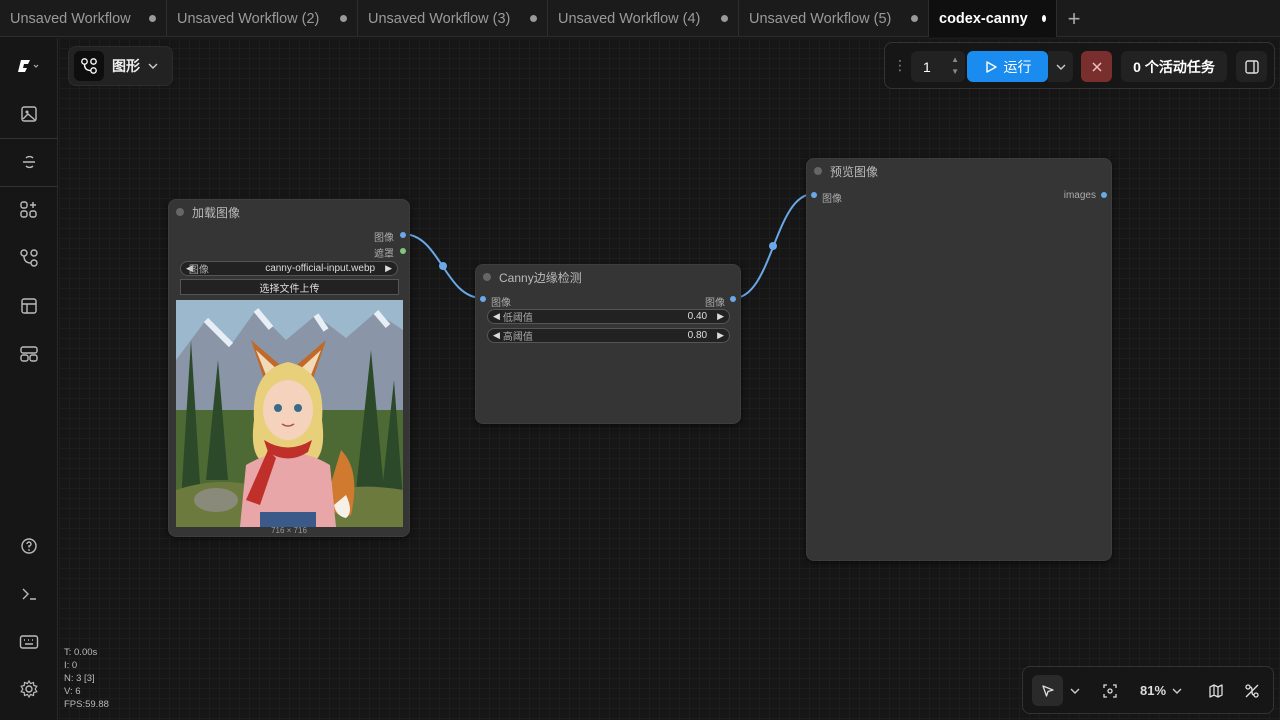 The width and height of the screenshot is (1280, 720). I want to click on low-threshold-widget: ◀ 低阈值 0.40 ▶, so click(608, 316).